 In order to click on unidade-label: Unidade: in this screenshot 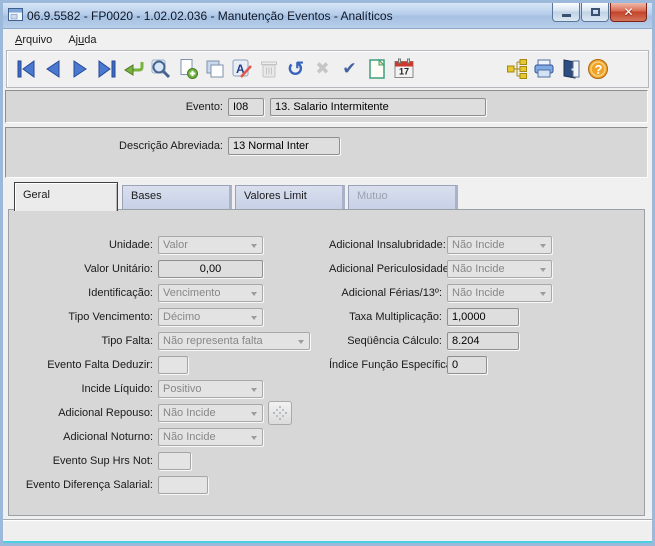, I will do `click(130, 245)`.